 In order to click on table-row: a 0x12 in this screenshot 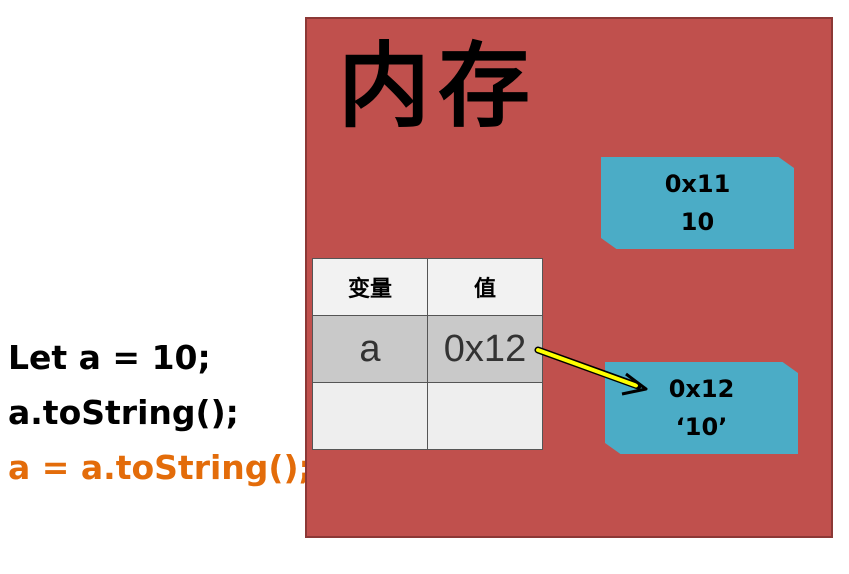, I will do `click(427, 349)`.